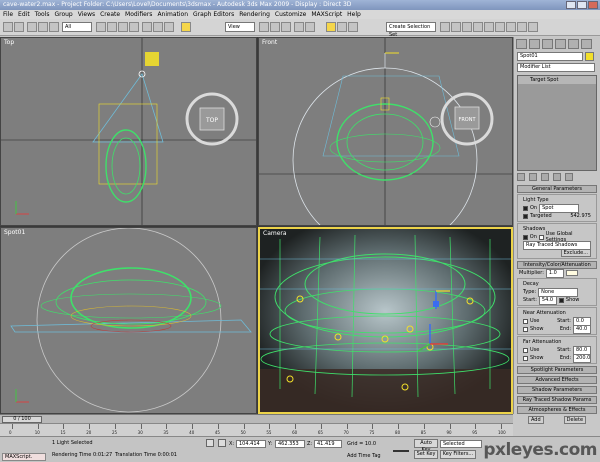 This screenshot has height=462, width=600. What do you see at coordinates (522, 27) in the screenshot?
I see `rendered-frame-window-icon` at bounding box center [522, 27].